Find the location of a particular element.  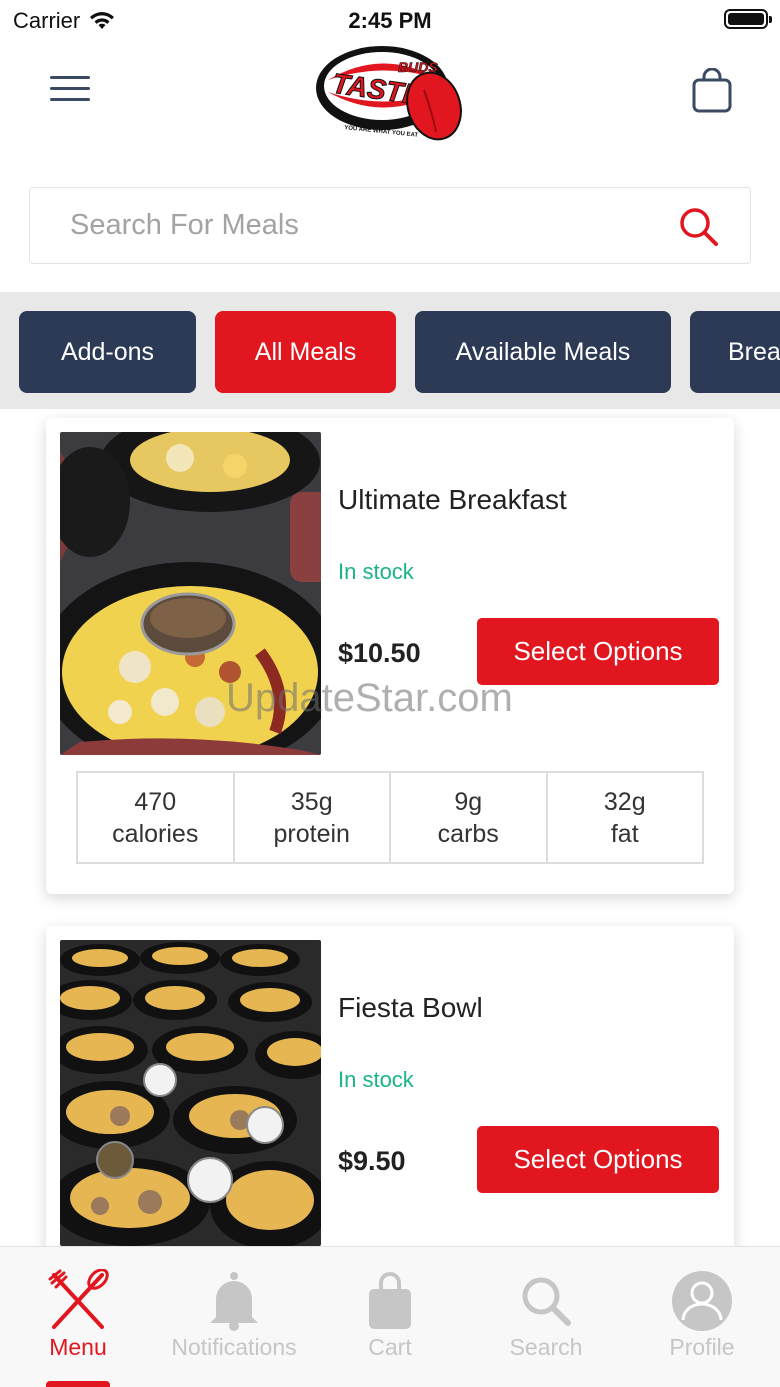

tab-menu: Menu is located at coordinates (78, 1317).